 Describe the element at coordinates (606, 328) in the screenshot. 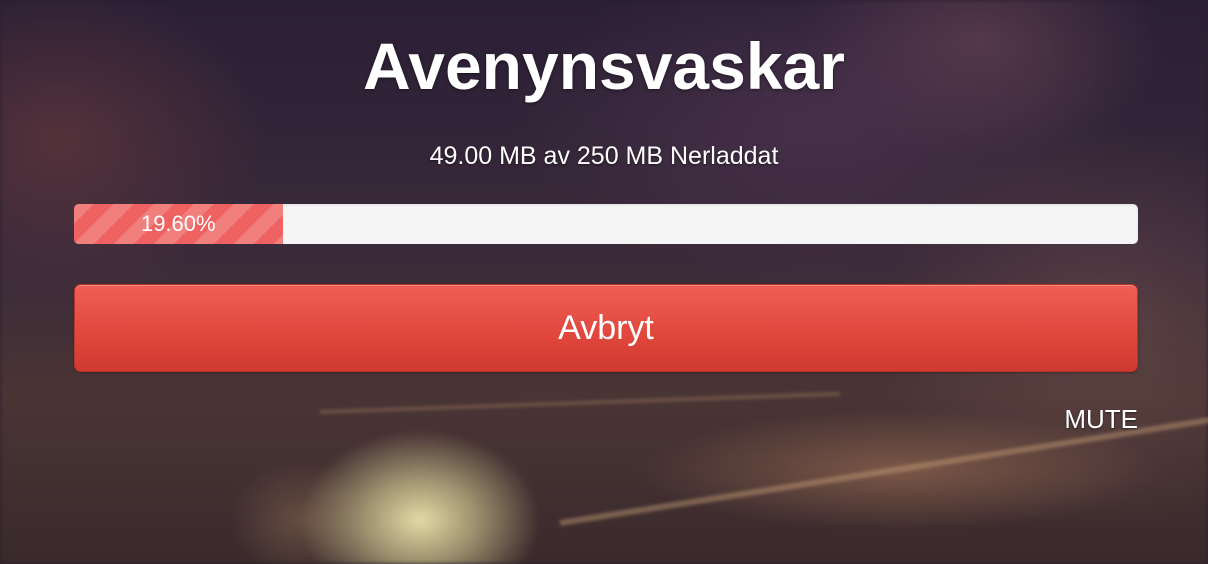

I see `cancel-button: Avbryt` at that location.